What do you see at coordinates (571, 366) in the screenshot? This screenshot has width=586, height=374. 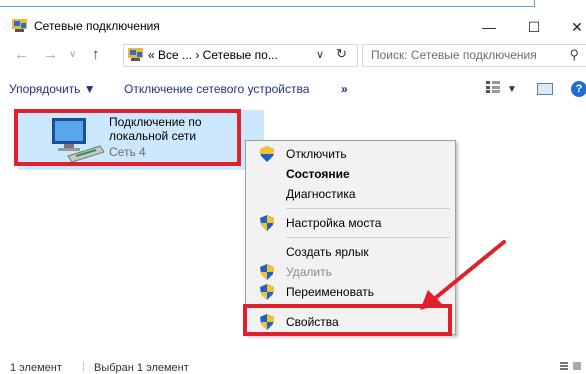 I see `details-view-icon` at bounding box center [571, 366].